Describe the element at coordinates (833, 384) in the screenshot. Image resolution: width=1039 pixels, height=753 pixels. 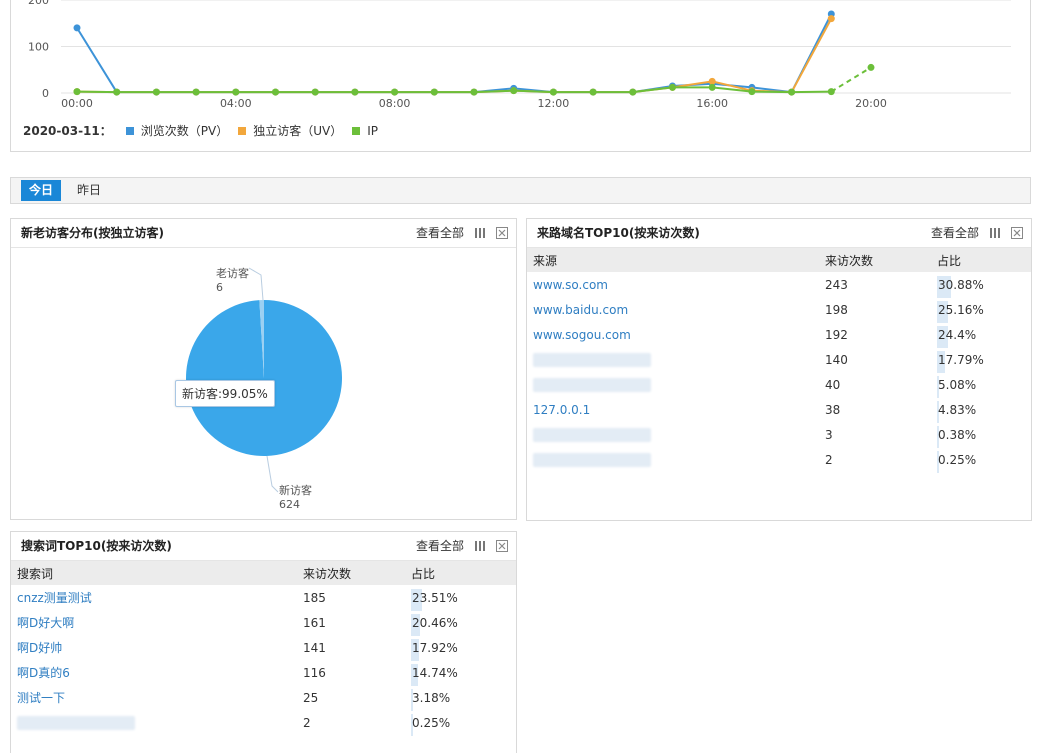
I see `row-count: 40` at that location.